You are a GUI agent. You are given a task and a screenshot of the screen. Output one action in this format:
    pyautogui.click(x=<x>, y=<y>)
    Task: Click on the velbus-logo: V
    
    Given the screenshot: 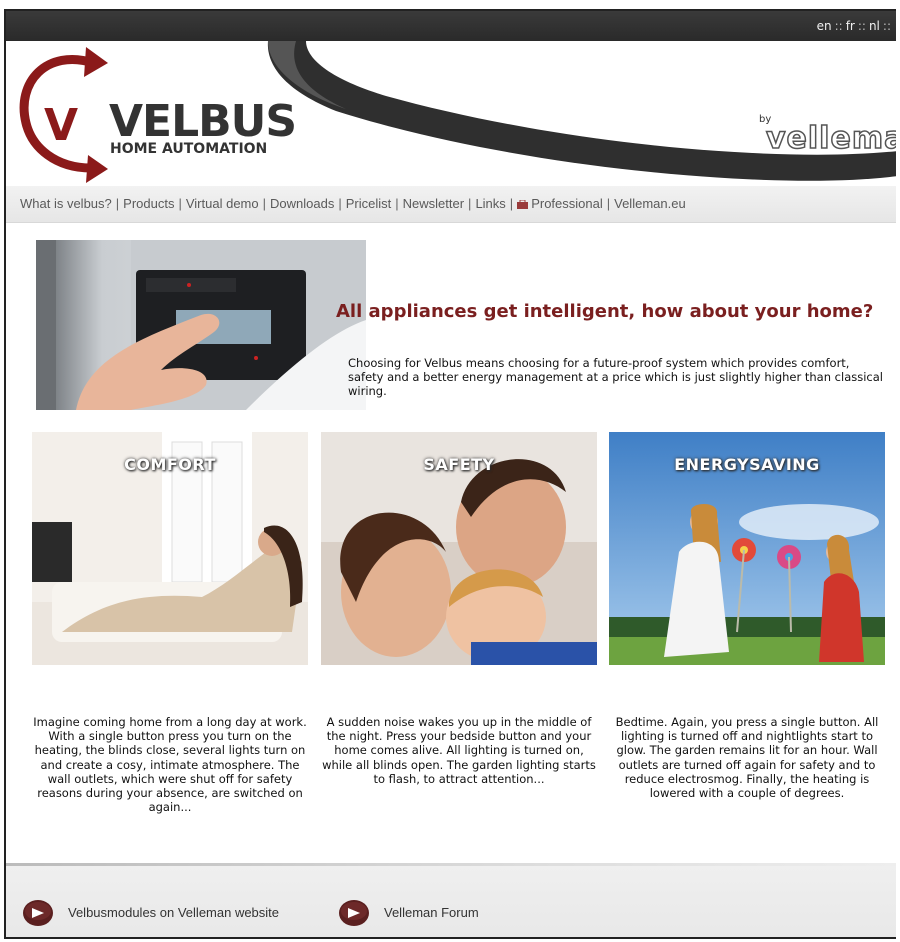 What is the action you would take?
    pyautogui.click(x=66, y=115)
    